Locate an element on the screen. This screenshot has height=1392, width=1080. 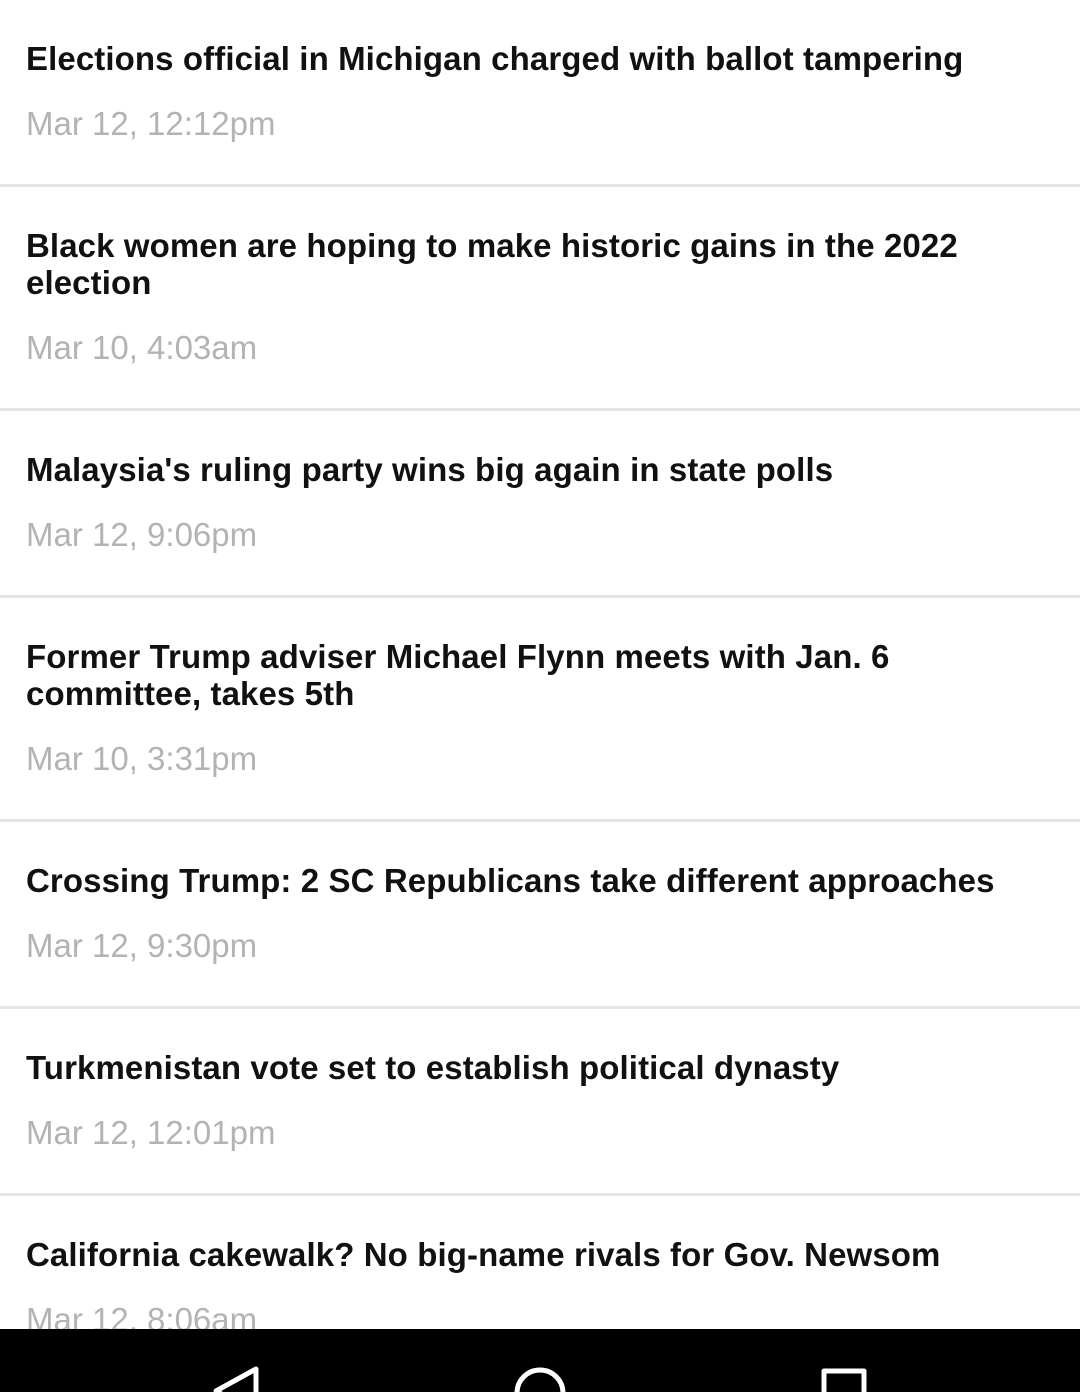
article-timestamp: Mar 12, 9:06pm is located at coordinates (142, 534).